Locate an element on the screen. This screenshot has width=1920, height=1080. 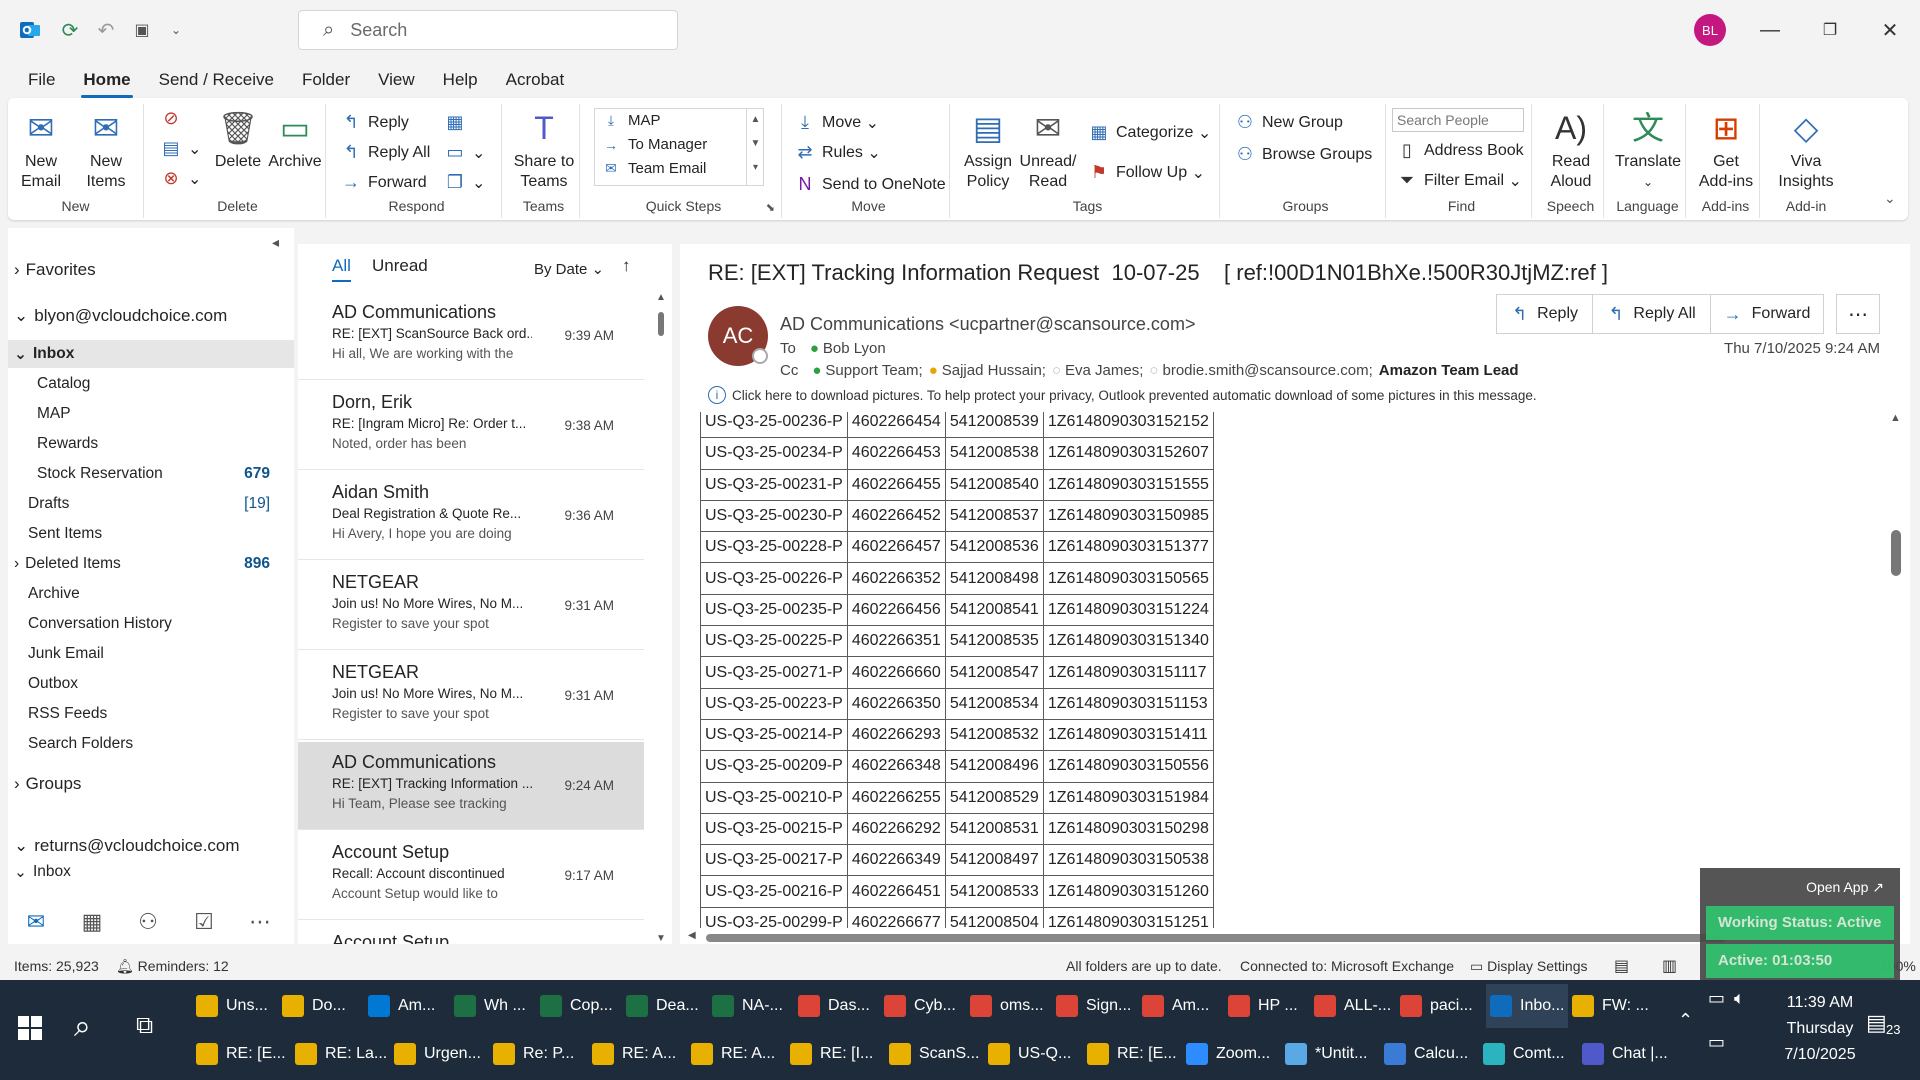
normal-view-icon: ▤ is located at coordinates (1621, 966).